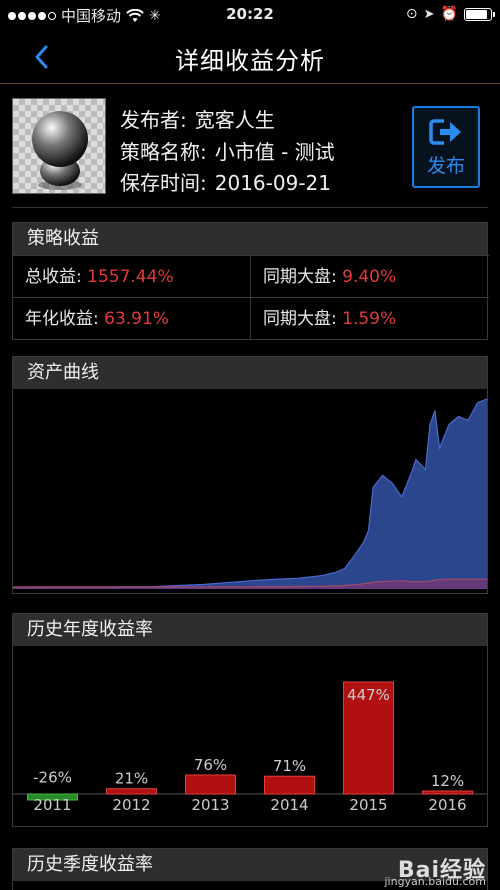  What do you see at coordinates (368, 695) in the screenshot?
I see `bar-label-2015: 447%` at bounding box center [368, 695].